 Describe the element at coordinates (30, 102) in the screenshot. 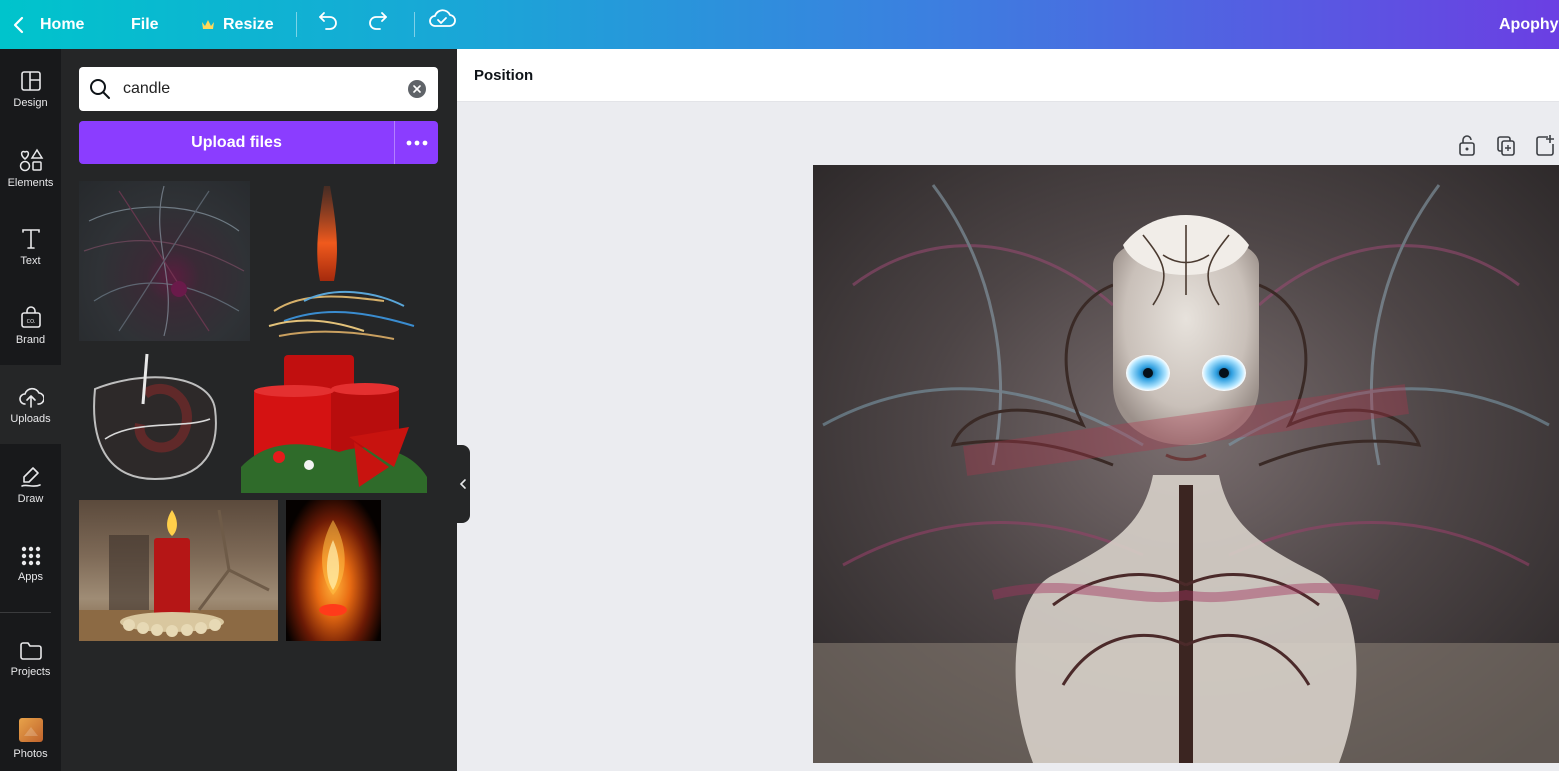

I see `sidebar-item-label: Design` at that location.